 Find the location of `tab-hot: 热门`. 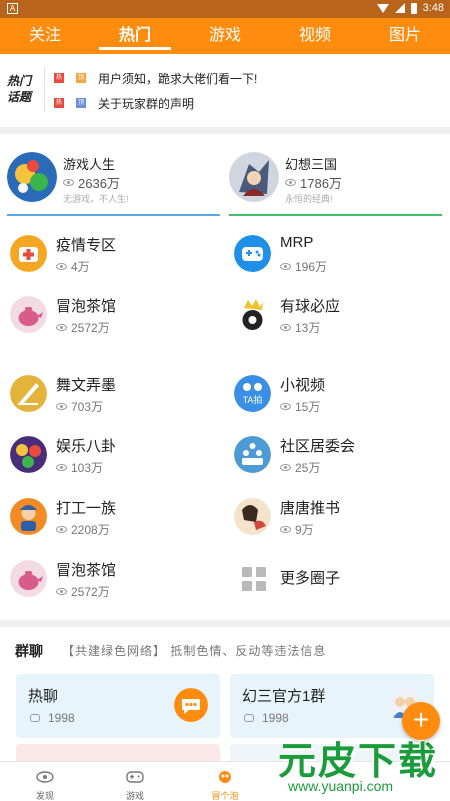

tab-hot: 热门 is located at coordinates (135, 36).